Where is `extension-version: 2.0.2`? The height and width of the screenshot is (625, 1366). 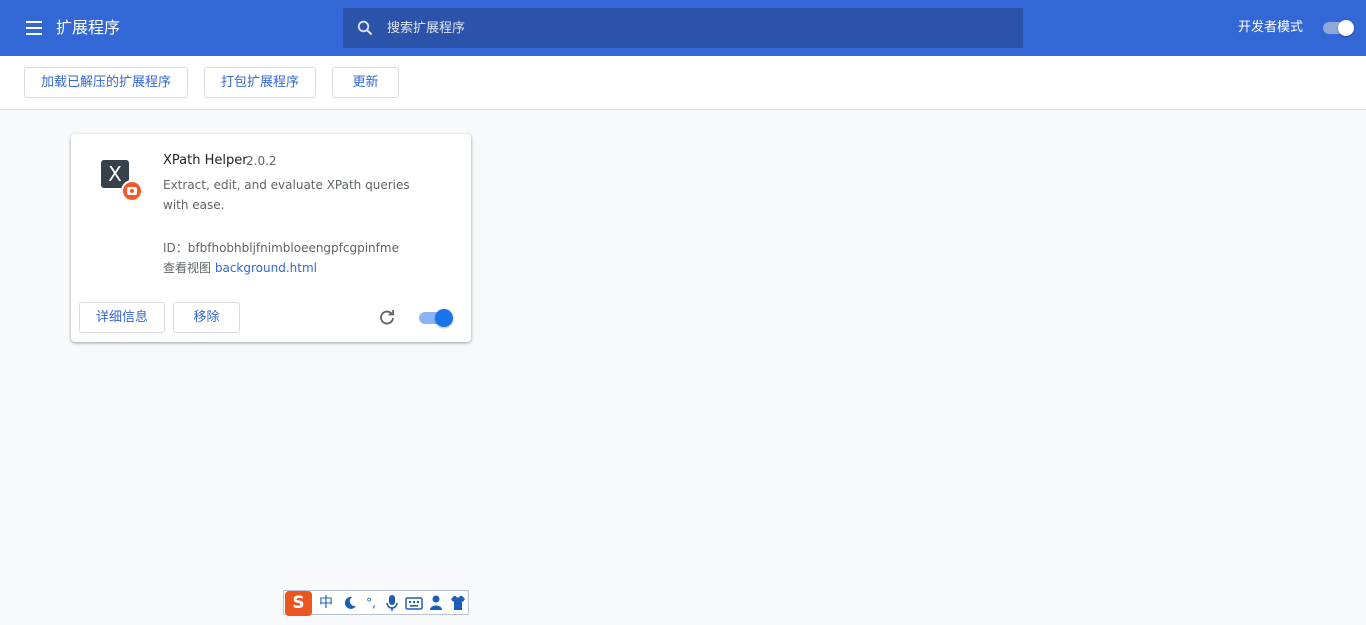
extension-version: 2.0.2 is located at coordinates (261, 161).